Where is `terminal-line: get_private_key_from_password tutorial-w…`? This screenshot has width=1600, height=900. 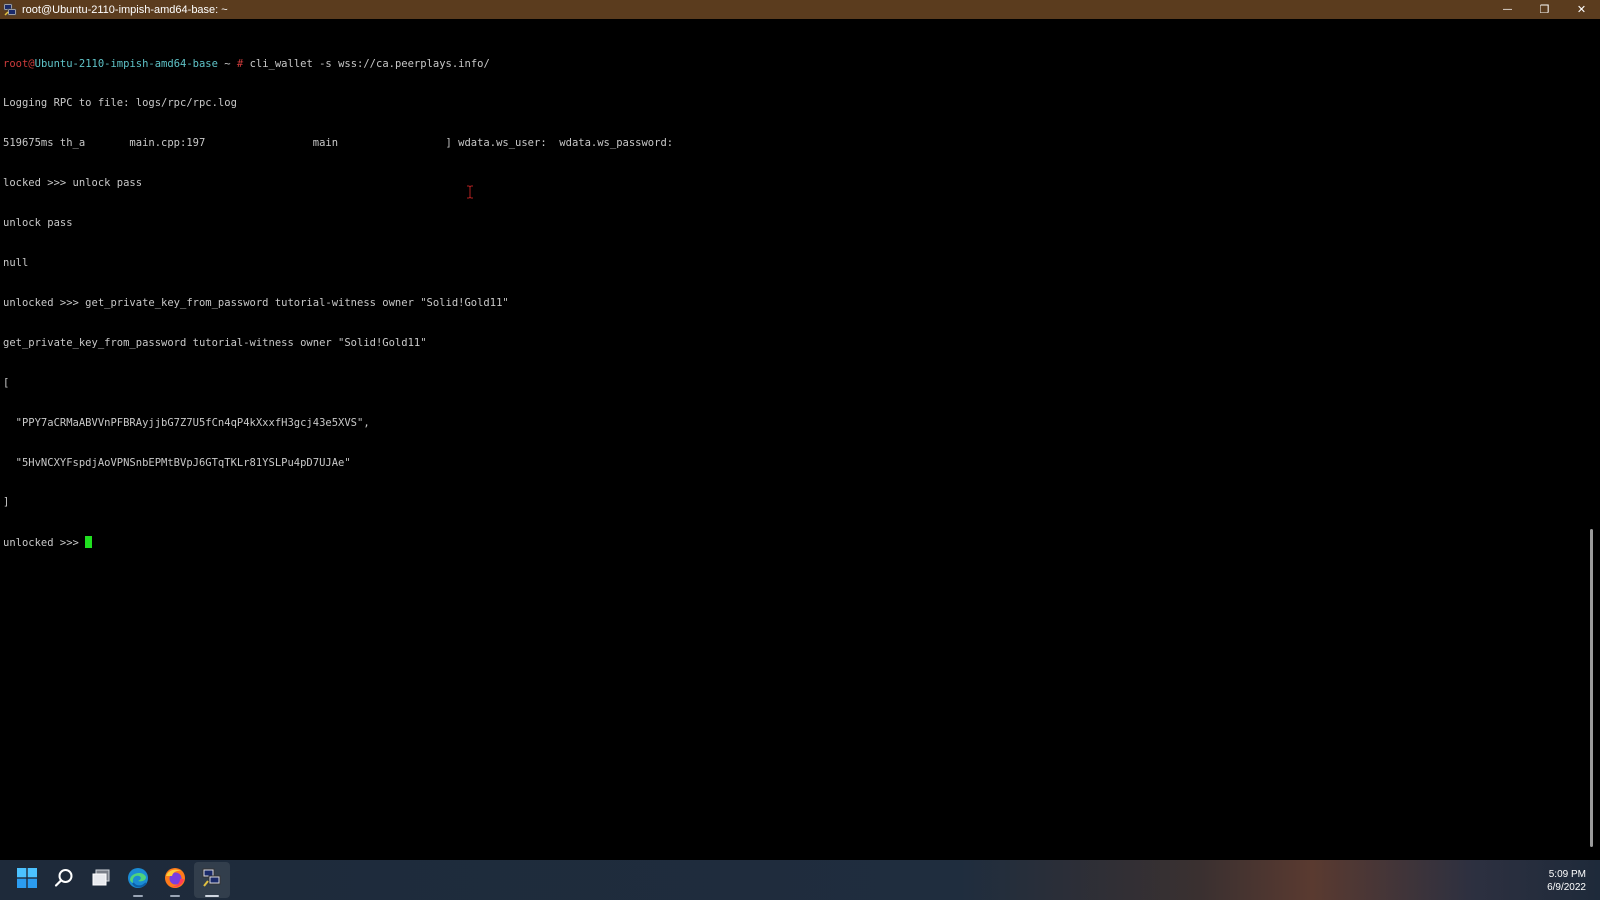
terminal-line: get_private_key_from_password tutorial-w… is located at coordinates (215, 342).